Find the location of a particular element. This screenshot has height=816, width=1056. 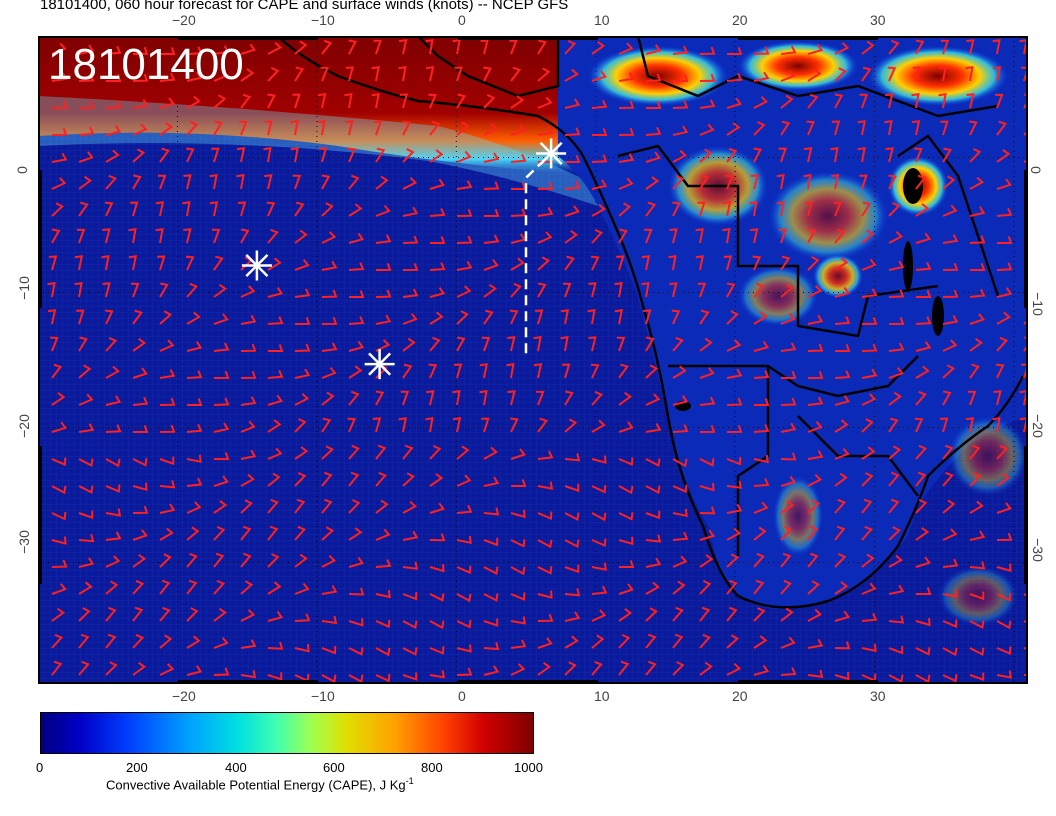

right-tick-label: −20 is located at coordinates (1037, 426).